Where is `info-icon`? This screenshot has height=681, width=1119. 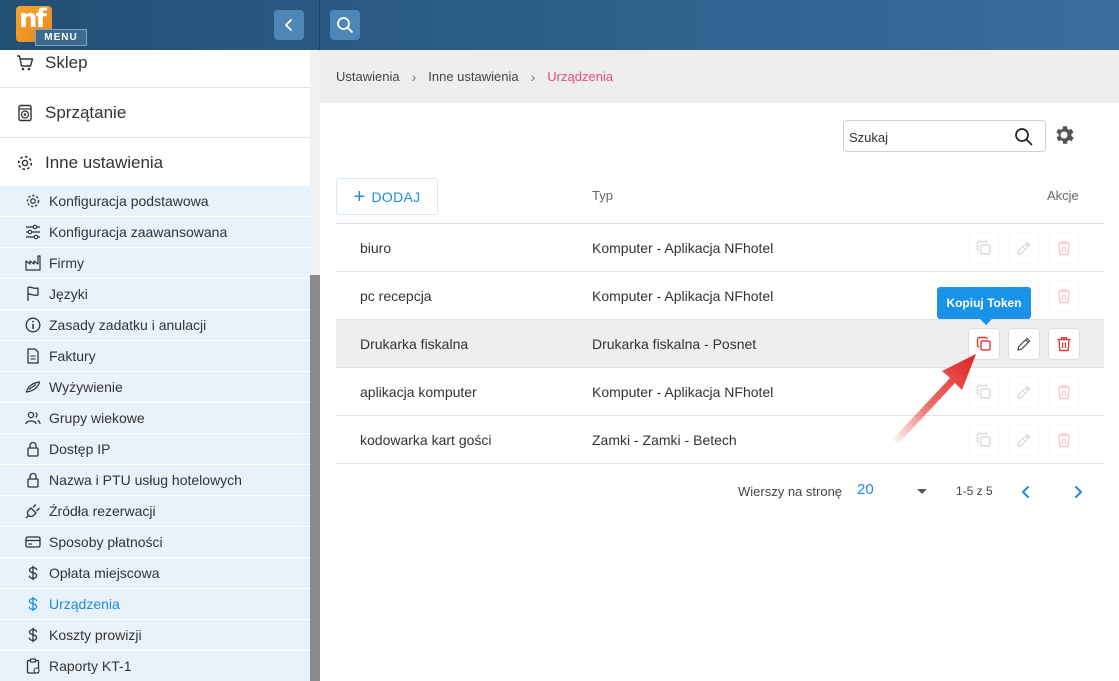
info-icon is located at coordinates (33, 325).